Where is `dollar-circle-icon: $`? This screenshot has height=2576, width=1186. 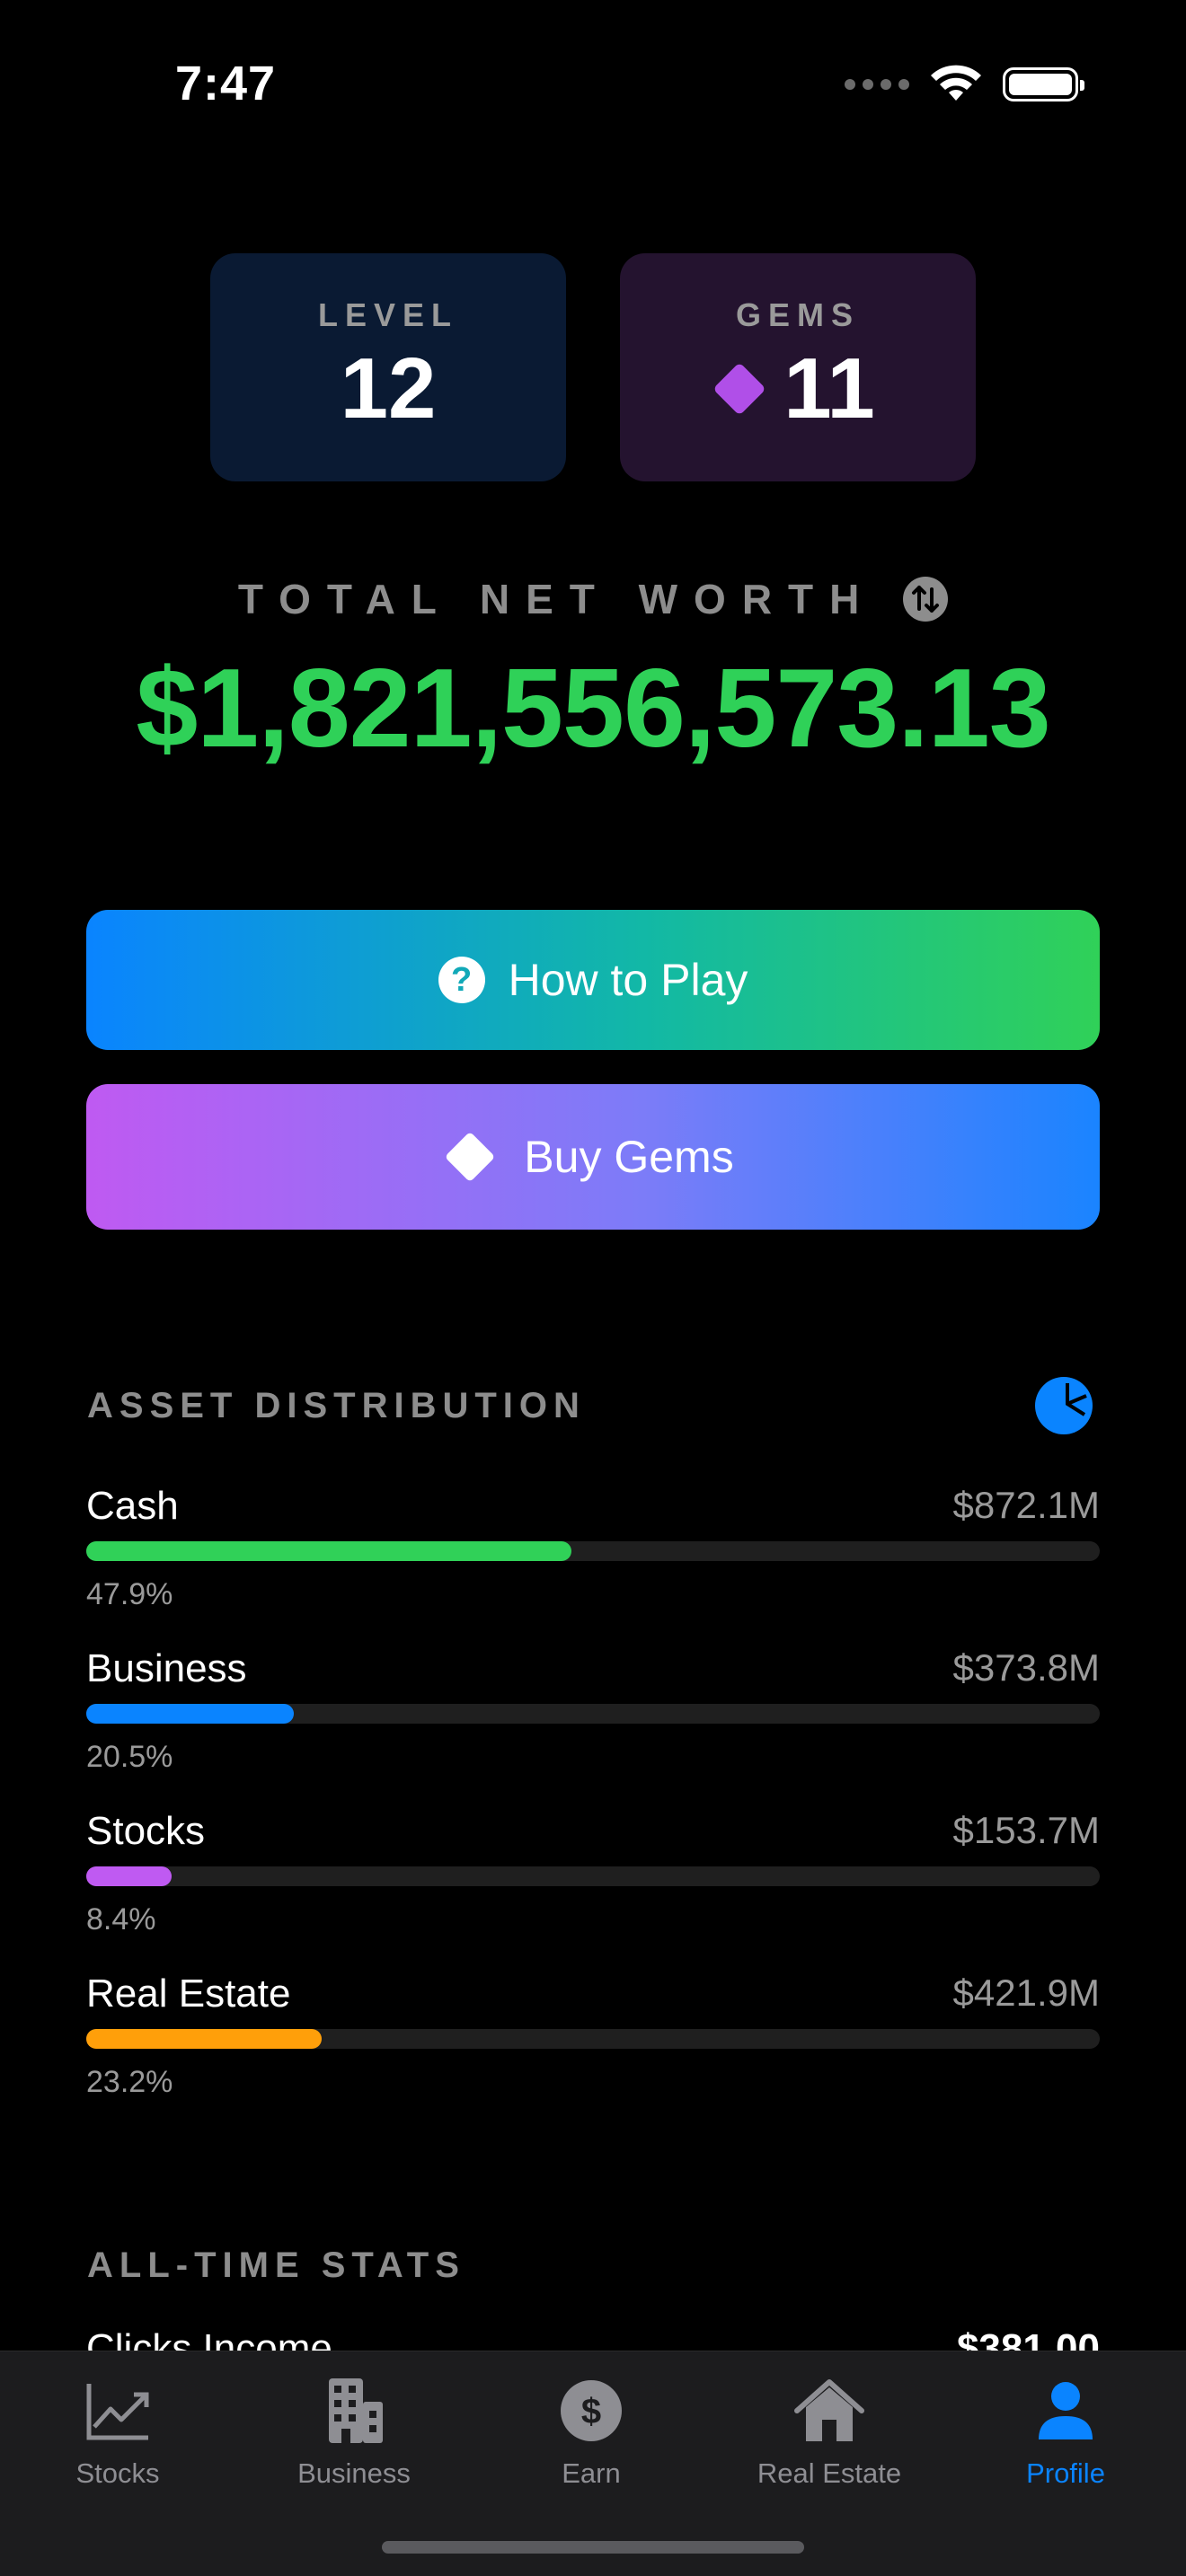
dollar-circle-icon: $ is located at coordinates (591, 2410).